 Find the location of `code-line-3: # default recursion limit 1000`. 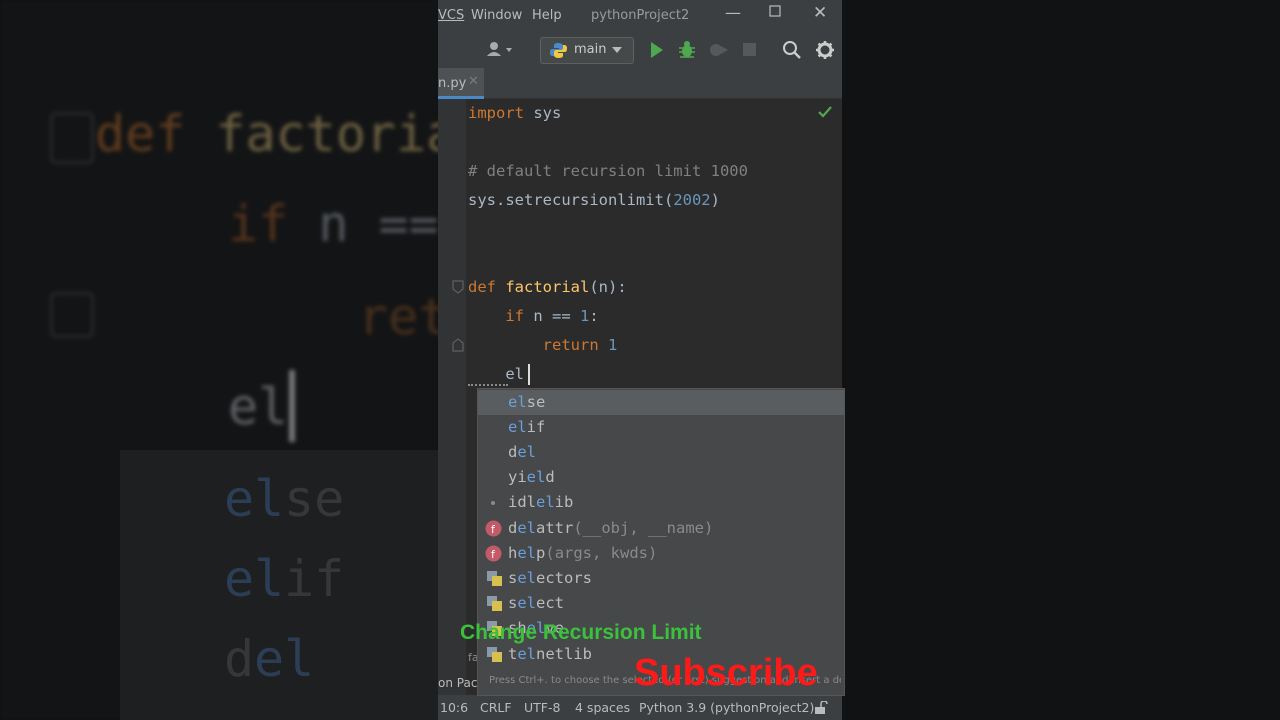

code-line-3: # default recursion limit 1000 is located at coordinates (608, 171).